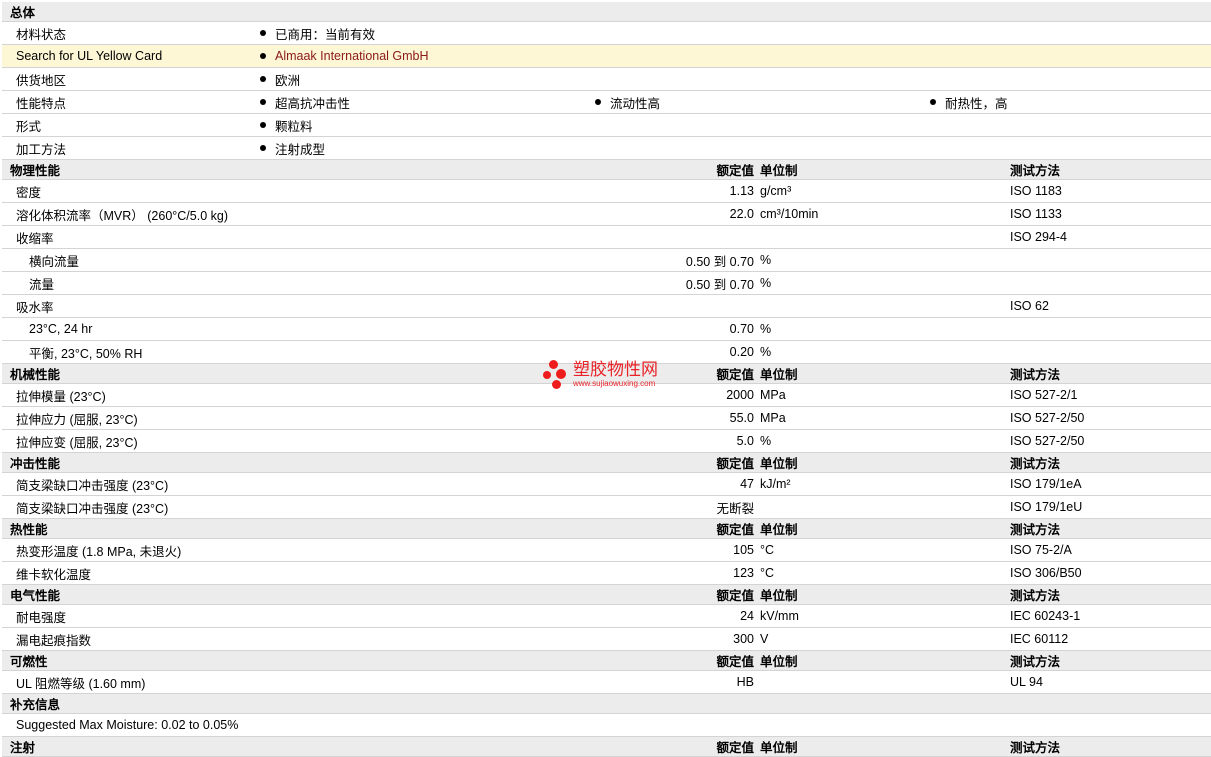 Image resolution: width=1211 pixels, height=757 pixels. I want to click on property-name: 平衡, 23°C, 50% RH, so click(86, 353).